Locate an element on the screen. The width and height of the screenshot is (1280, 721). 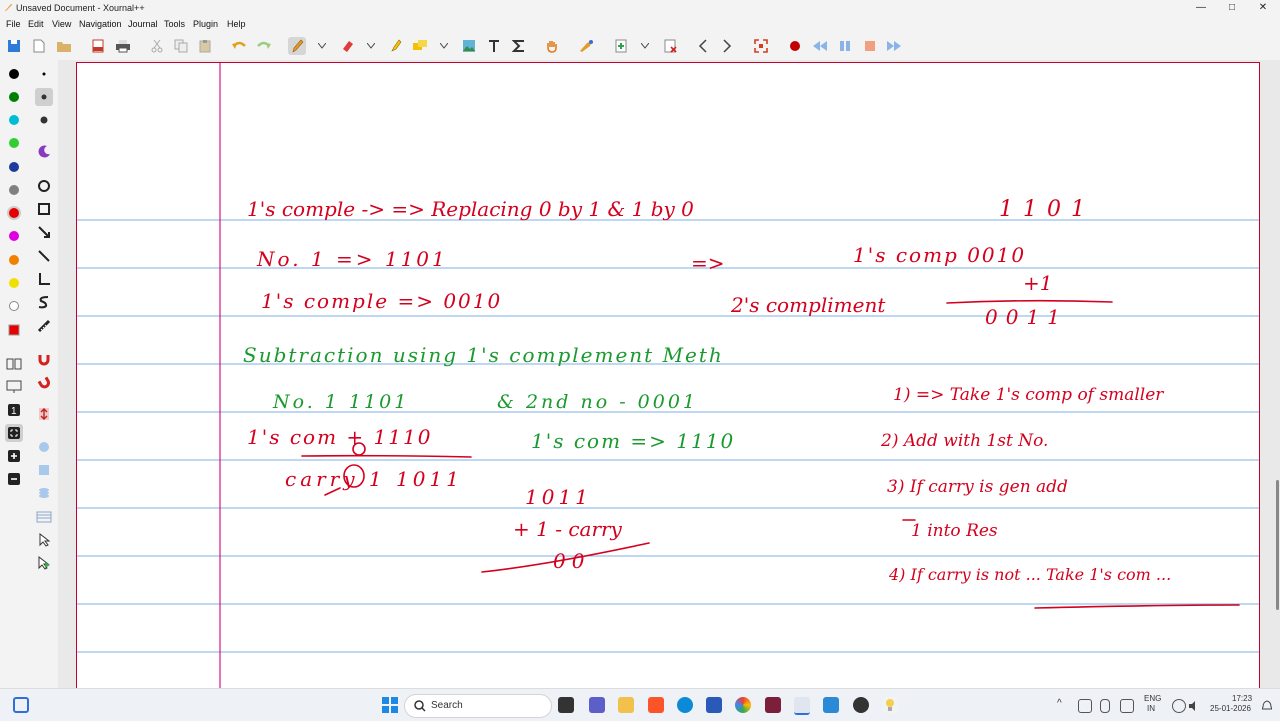
obs-icon is located at coordinates (861, 705).